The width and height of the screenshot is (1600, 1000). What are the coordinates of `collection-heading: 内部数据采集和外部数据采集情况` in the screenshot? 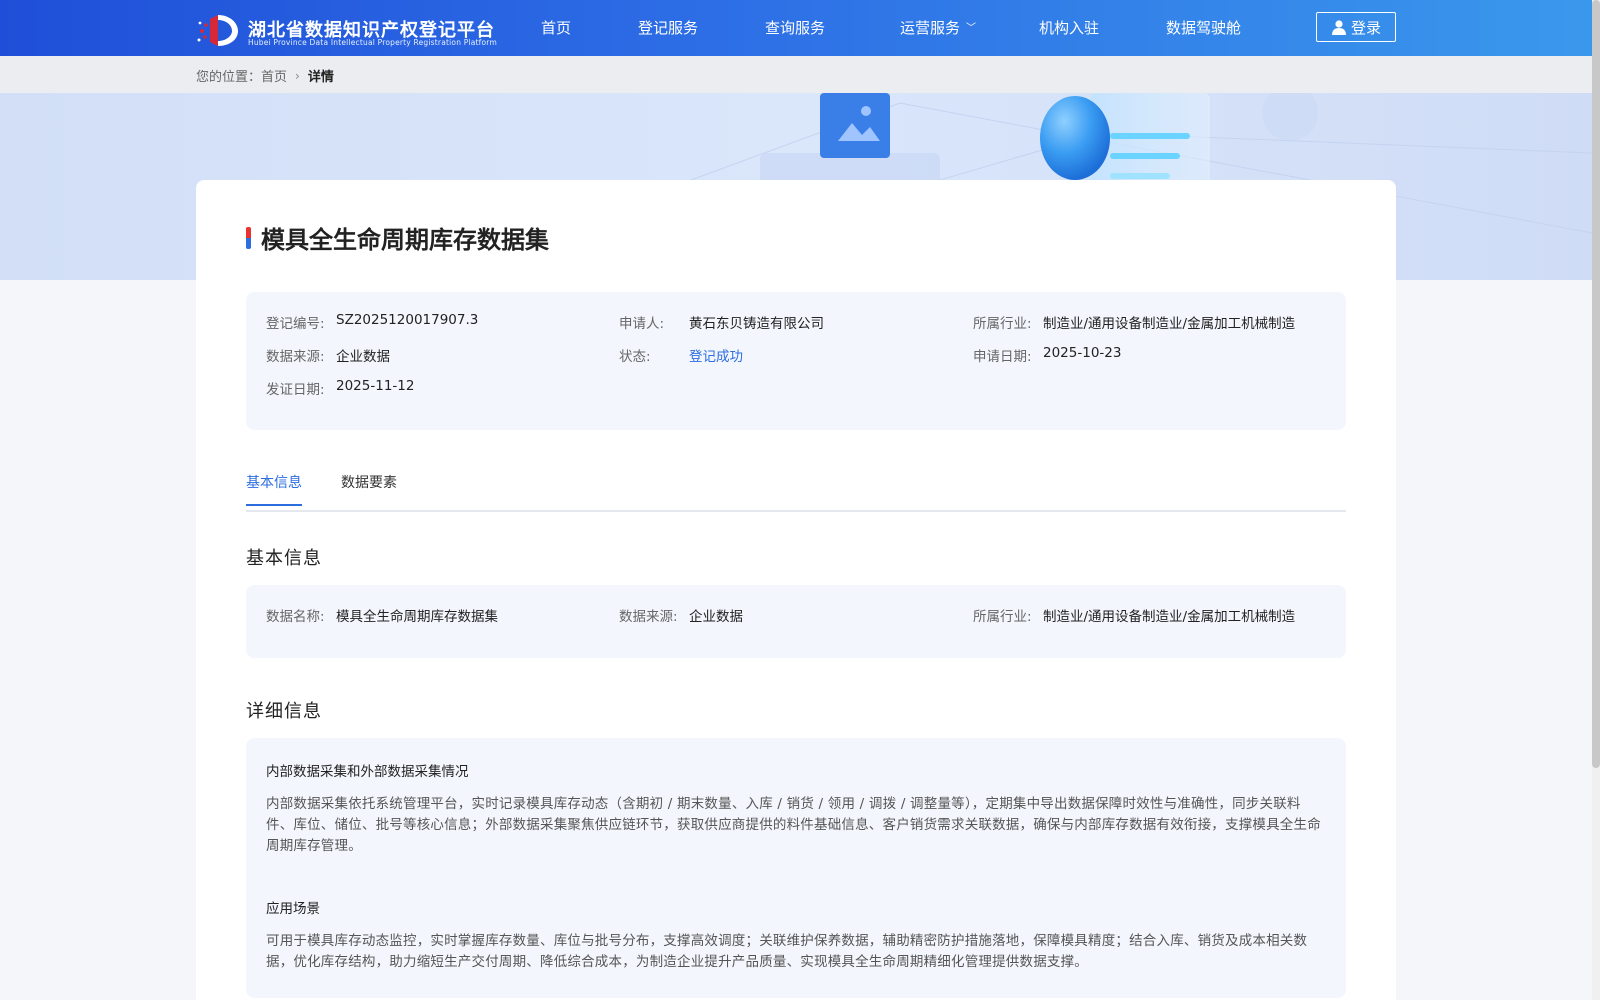 It's located at (367, 772).